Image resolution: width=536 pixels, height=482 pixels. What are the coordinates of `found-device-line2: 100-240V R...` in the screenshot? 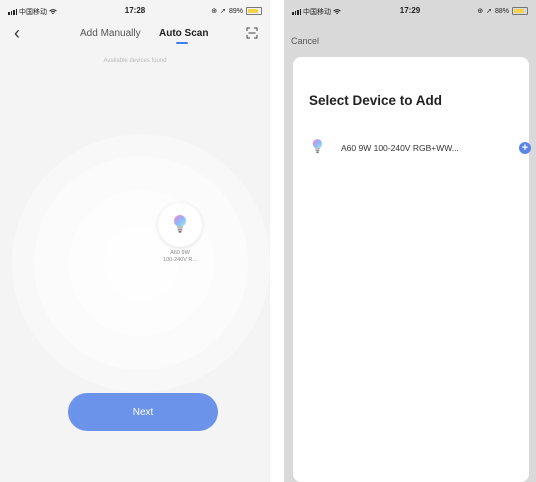 It's located at (180, 260).